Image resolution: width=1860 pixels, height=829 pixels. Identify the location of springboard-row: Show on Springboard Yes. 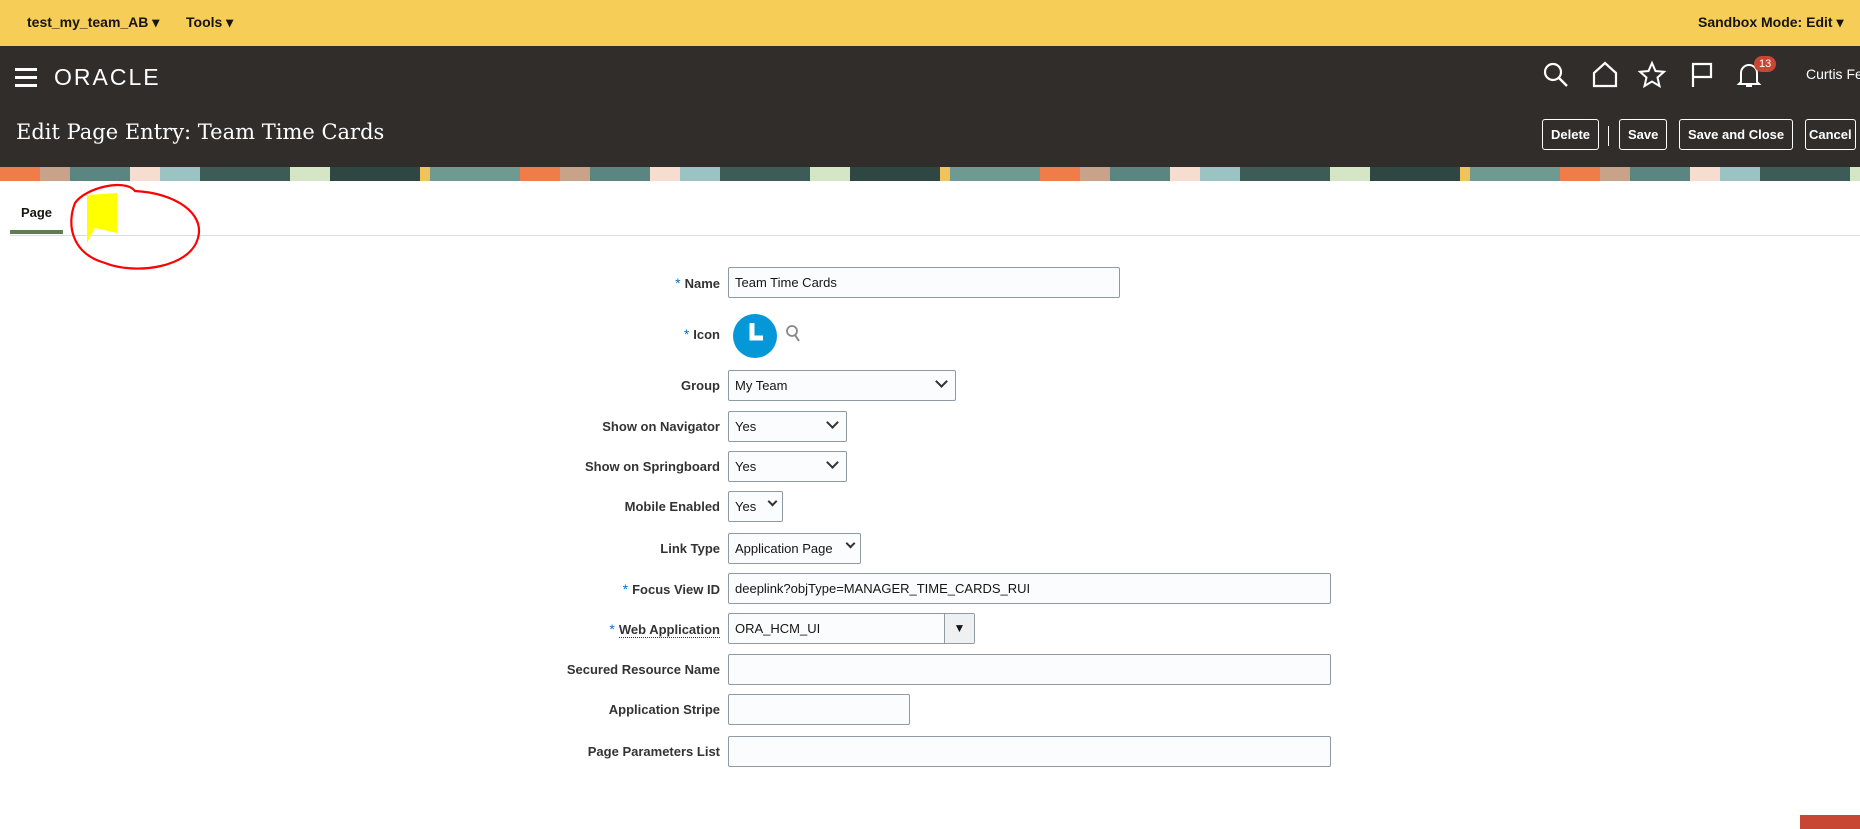
(930, 466).